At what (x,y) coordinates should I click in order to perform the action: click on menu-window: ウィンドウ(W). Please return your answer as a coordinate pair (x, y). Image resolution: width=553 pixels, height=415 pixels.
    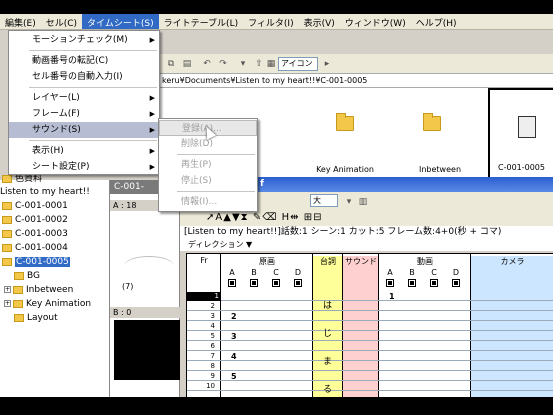
    Looking at the image, I should click on (375, 21).